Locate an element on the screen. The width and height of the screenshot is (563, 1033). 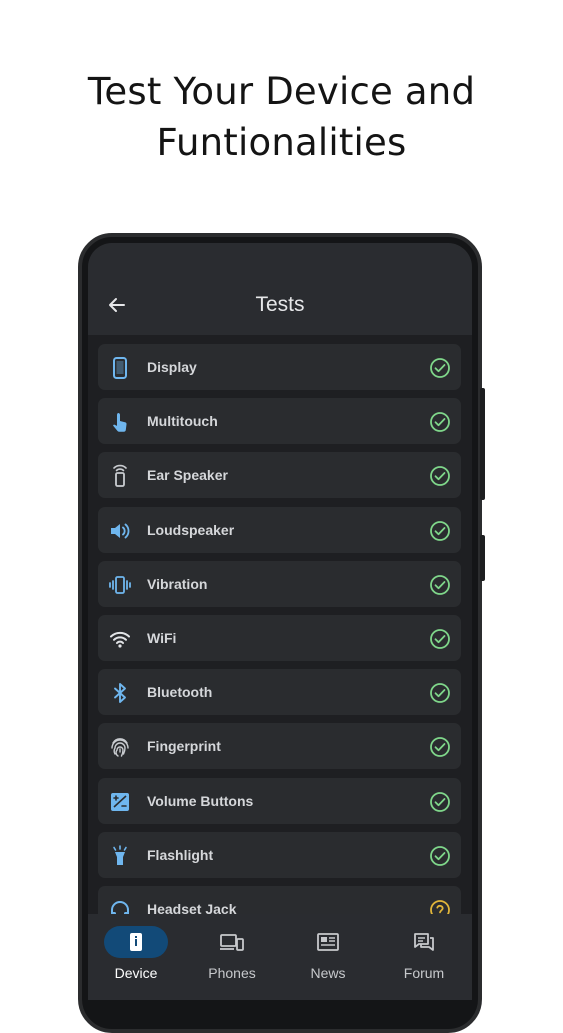
news-icon is located at coordinates (328, 942).